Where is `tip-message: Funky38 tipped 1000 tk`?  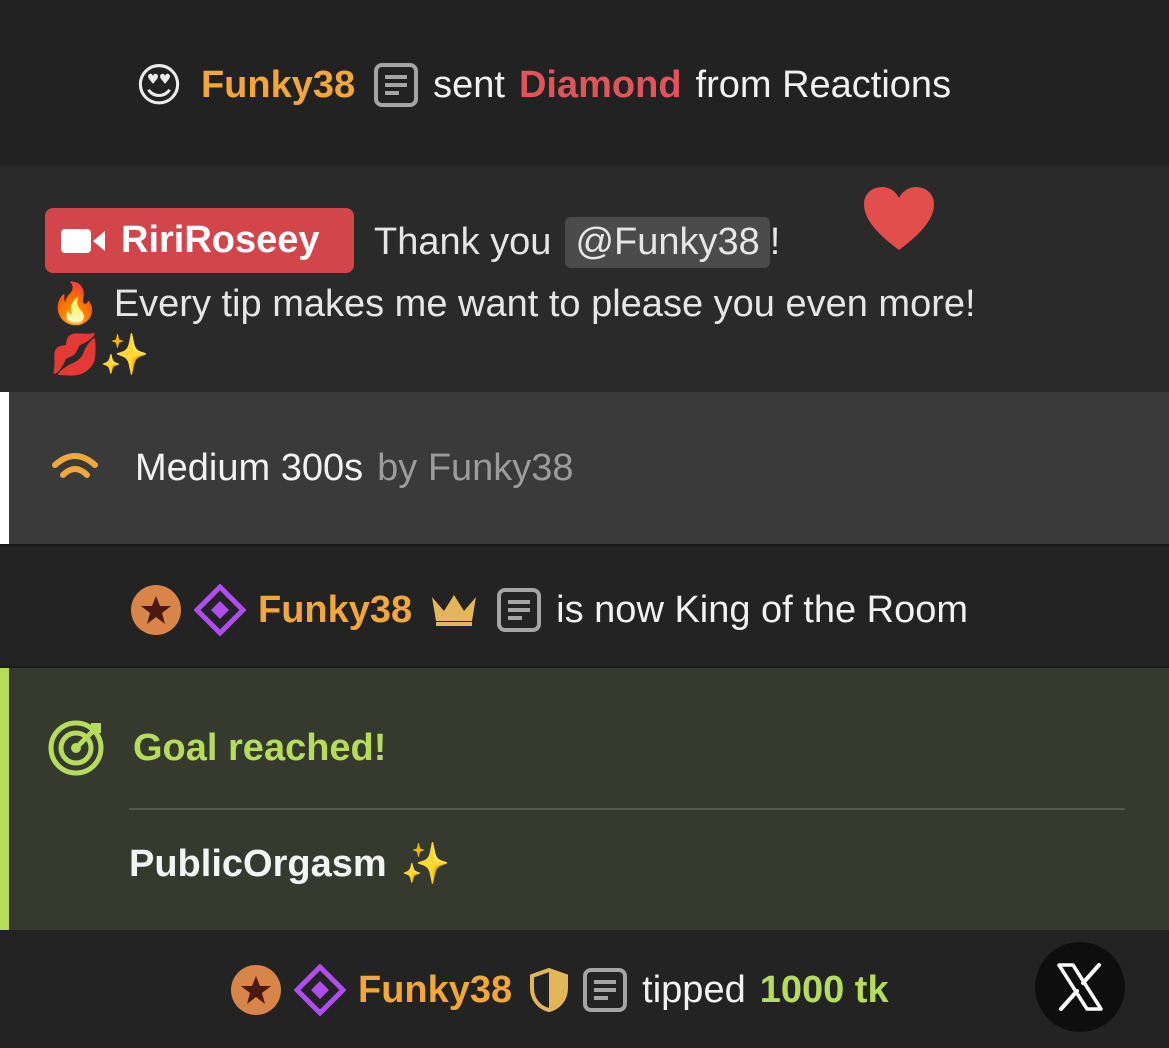 tip-message: Funky38 tipped 1000 tk is located at coordinates (584, 989).